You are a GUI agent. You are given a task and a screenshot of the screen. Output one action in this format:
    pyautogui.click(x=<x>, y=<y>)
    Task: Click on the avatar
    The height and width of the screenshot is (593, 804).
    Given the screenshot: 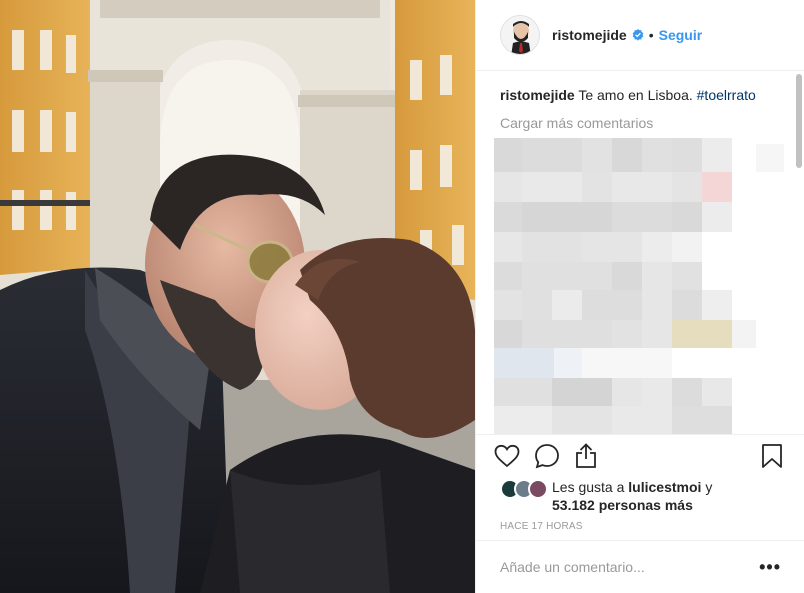 What is the action you would take?
    pyautogui.click(x=520, y=35)
    